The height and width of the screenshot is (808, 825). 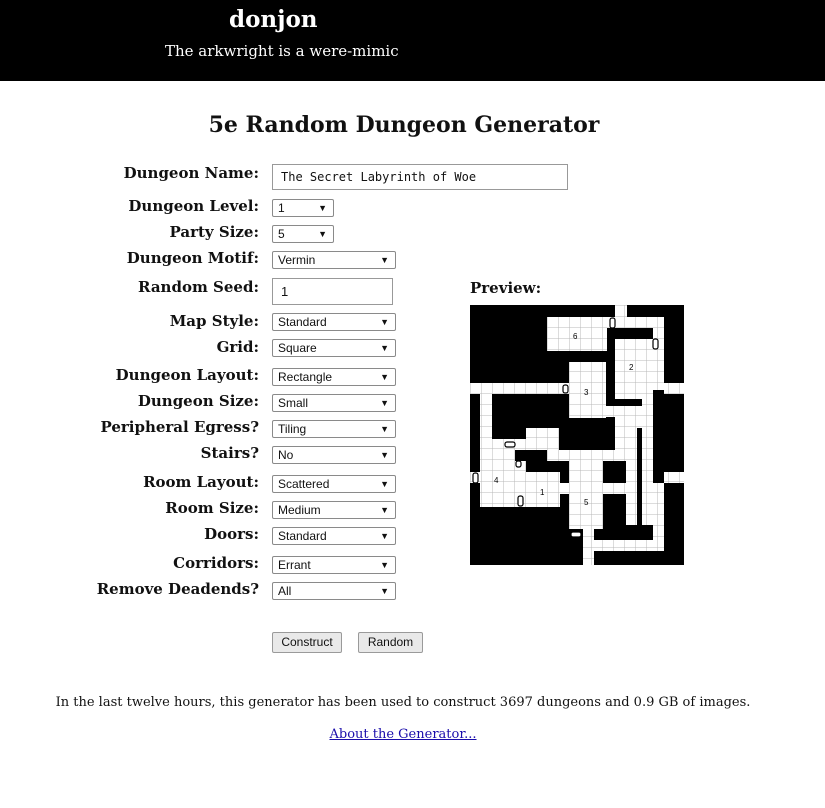 What do you see at coordinates (282, 51) in the screenshot?
I see `site-tagline: The arkwright is a were-mimic` at bounding box center [282, 51].